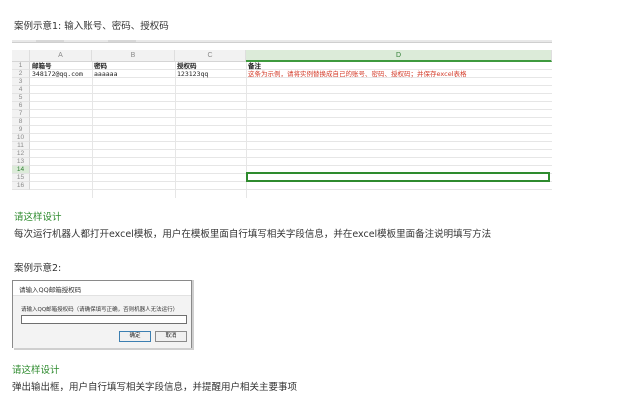  What do you see at coordinates (21, 106) in the screenshot?
I see `row-header: 6` at bounding box center [21, 106].